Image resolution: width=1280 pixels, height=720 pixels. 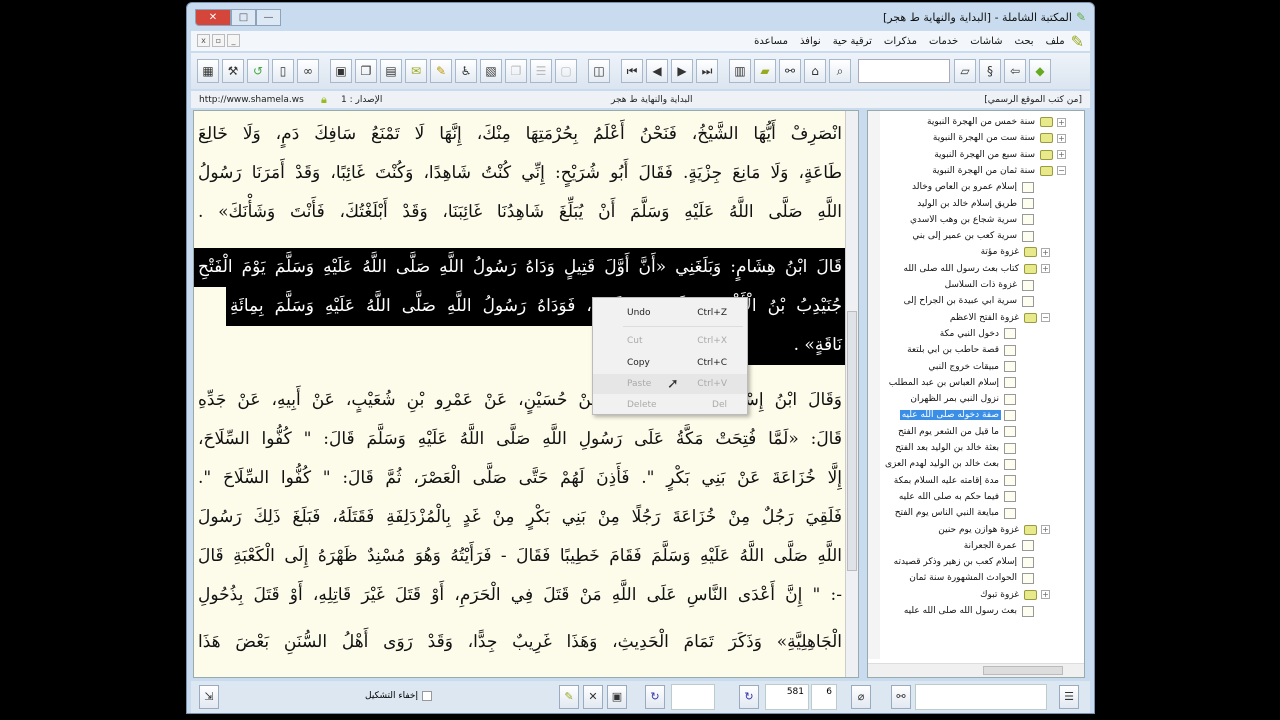 I want to click on website-link: http://www.shamela.ws, so click(x=251, y=100).